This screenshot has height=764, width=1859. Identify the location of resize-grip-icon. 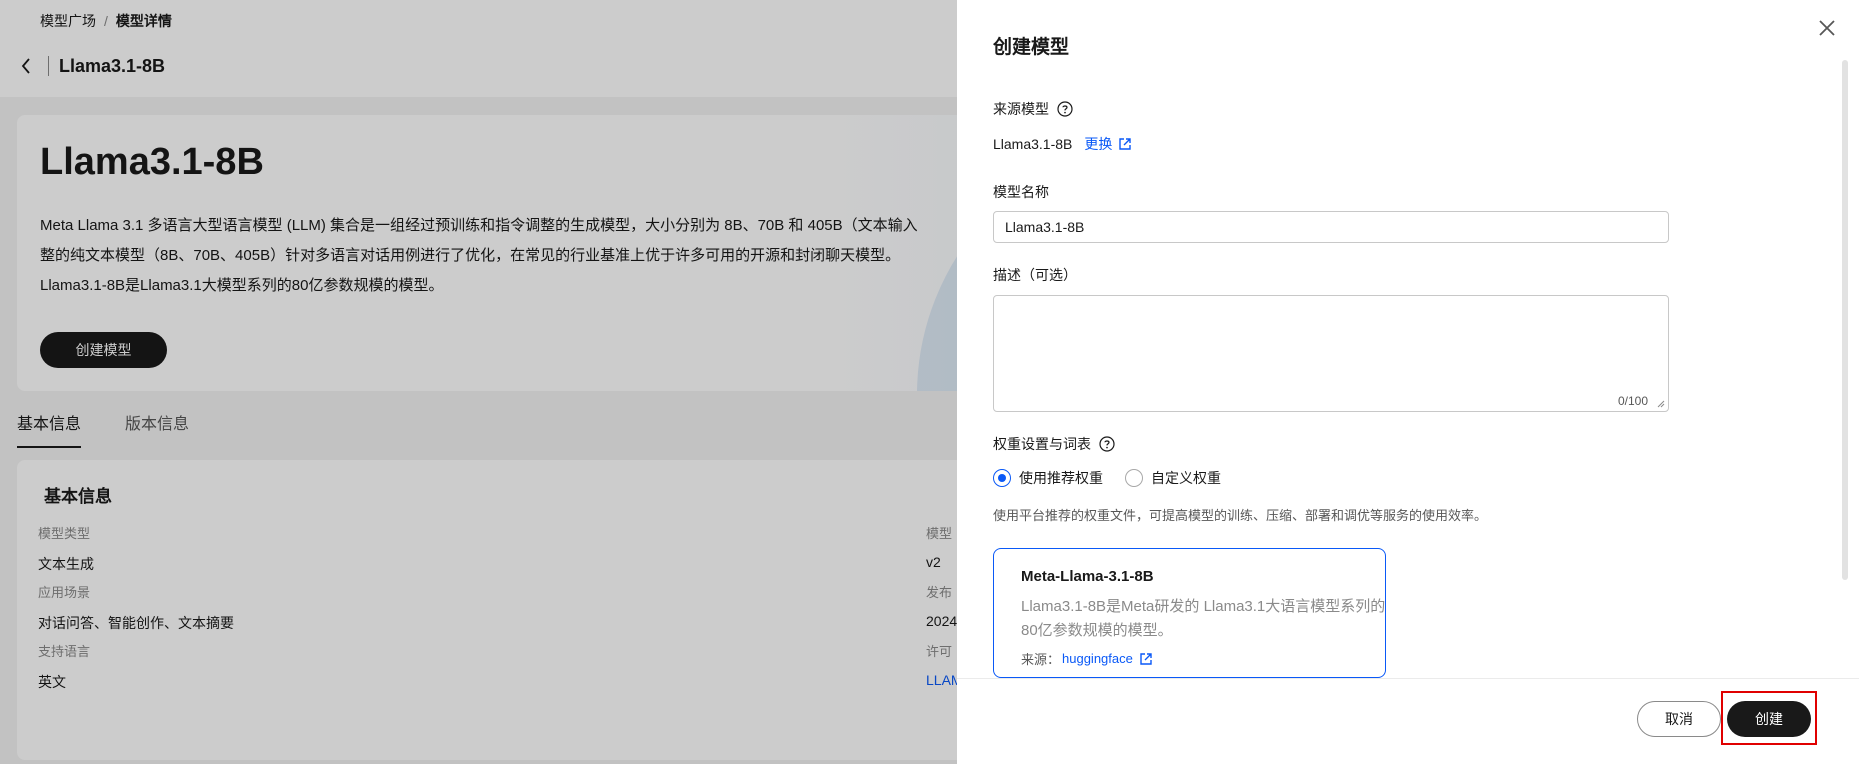
(1660, 403).